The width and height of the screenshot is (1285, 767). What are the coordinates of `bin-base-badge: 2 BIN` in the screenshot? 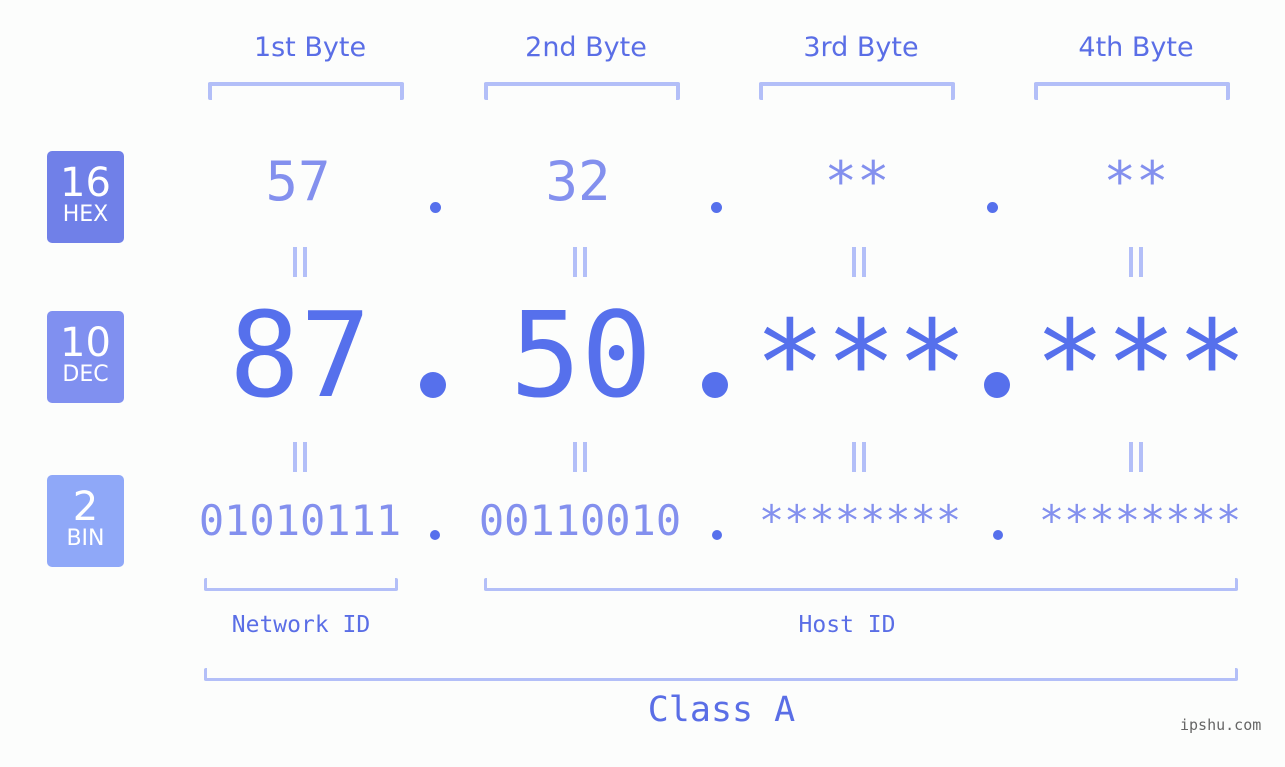 It's located at (85, 521).